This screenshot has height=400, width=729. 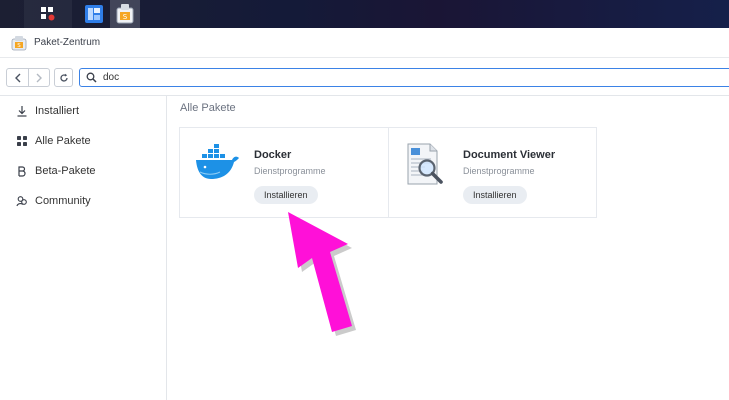 I want to click on beta-icon, so click(x=22, y=171).